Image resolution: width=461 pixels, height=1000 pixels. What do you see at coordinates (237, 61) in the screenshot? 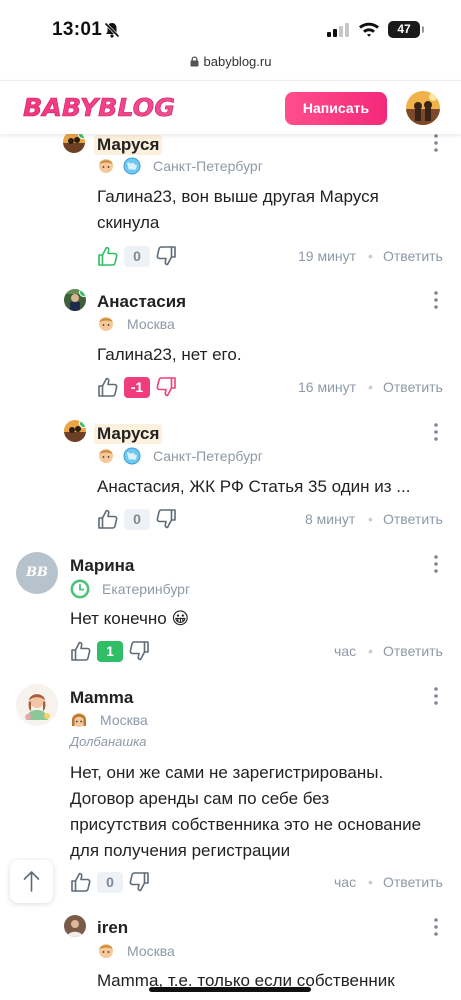
I see `url-domain: babyblog.ru` at bounding box center [237, 61].